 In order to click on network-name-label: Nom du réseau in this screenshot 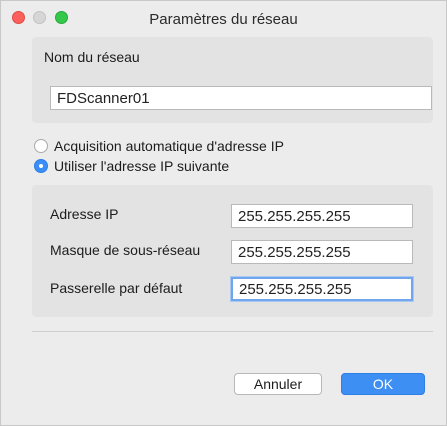, I will do `click(92, 57)`.